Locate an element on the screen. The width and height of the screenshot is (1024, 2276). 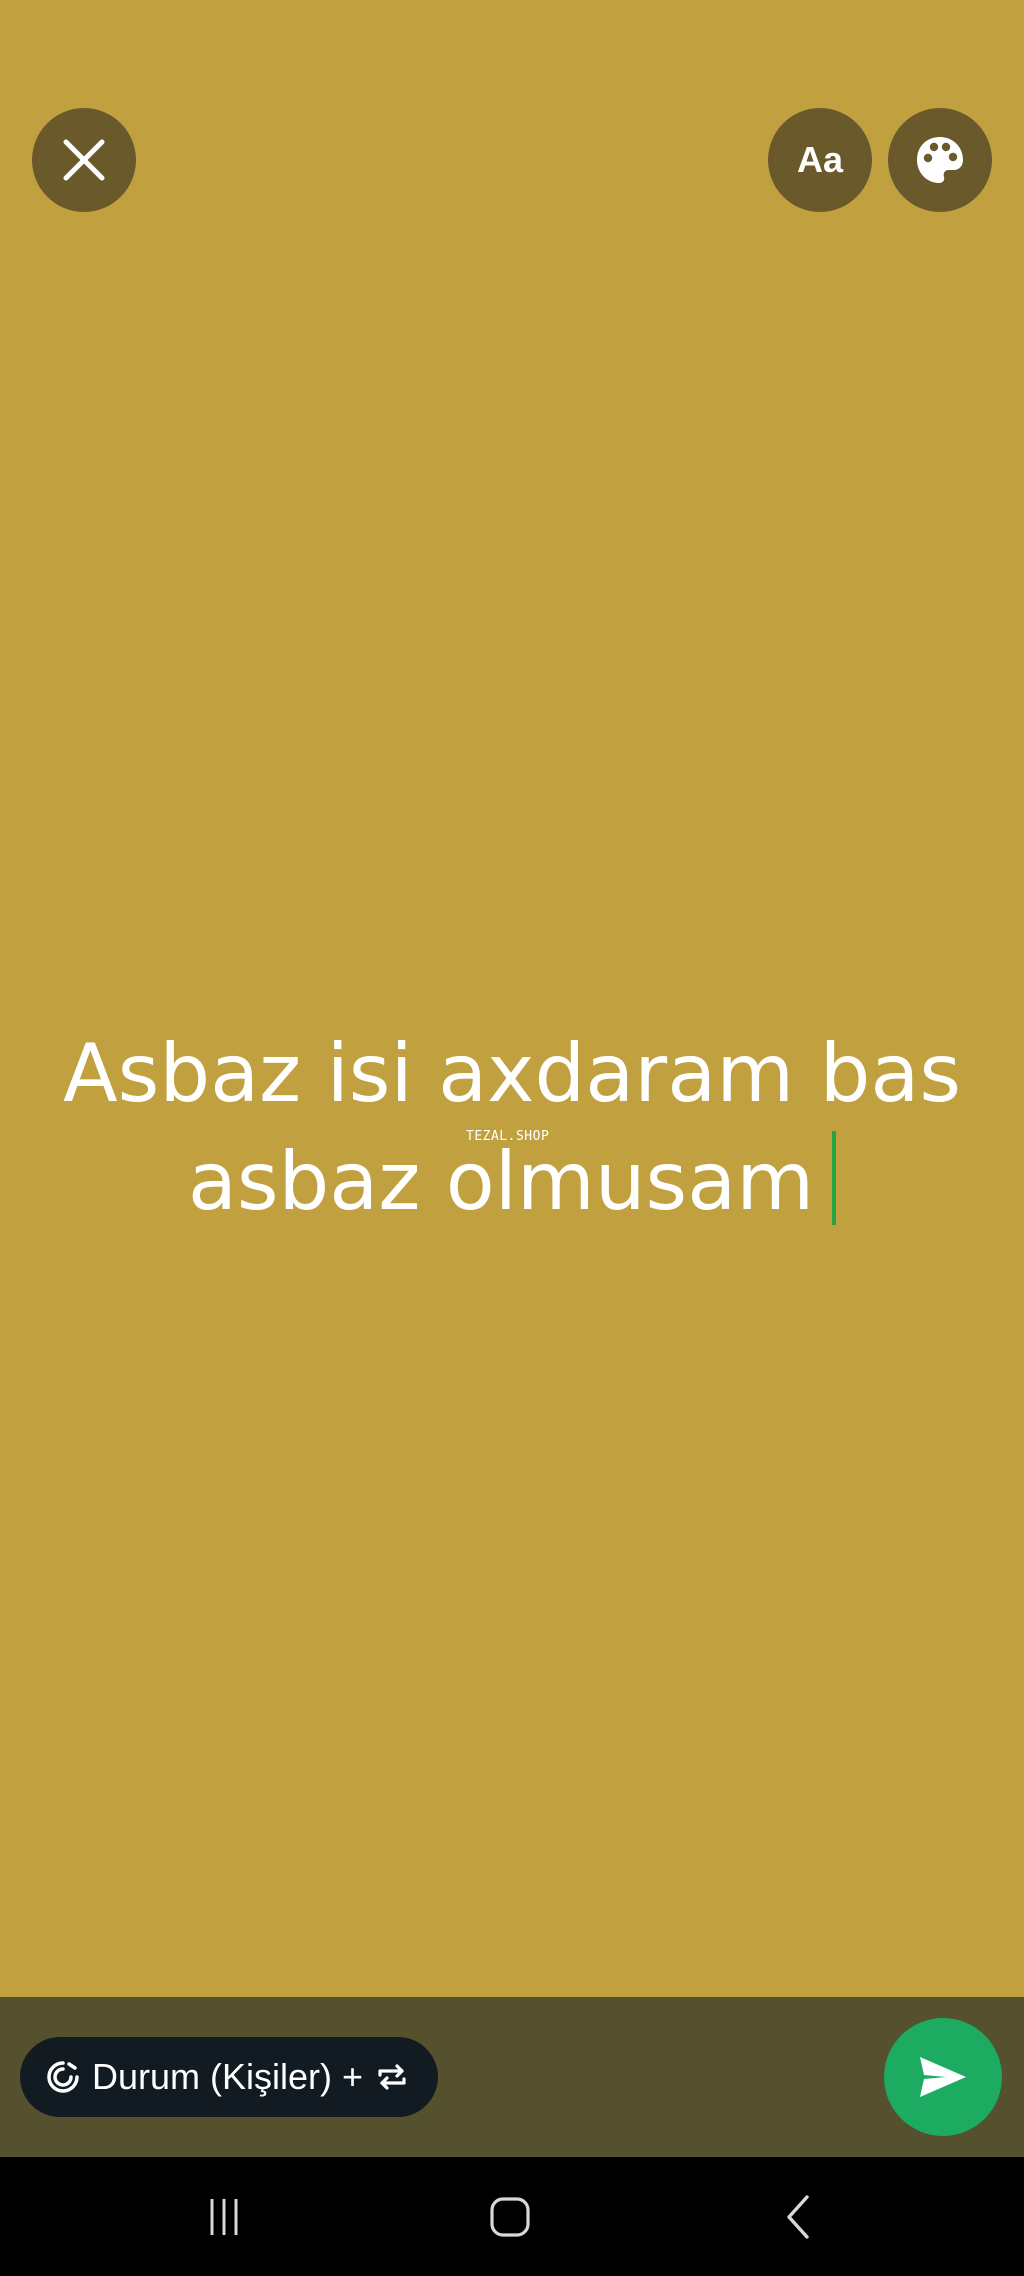
send-button is located at coordinates (943, 2077).